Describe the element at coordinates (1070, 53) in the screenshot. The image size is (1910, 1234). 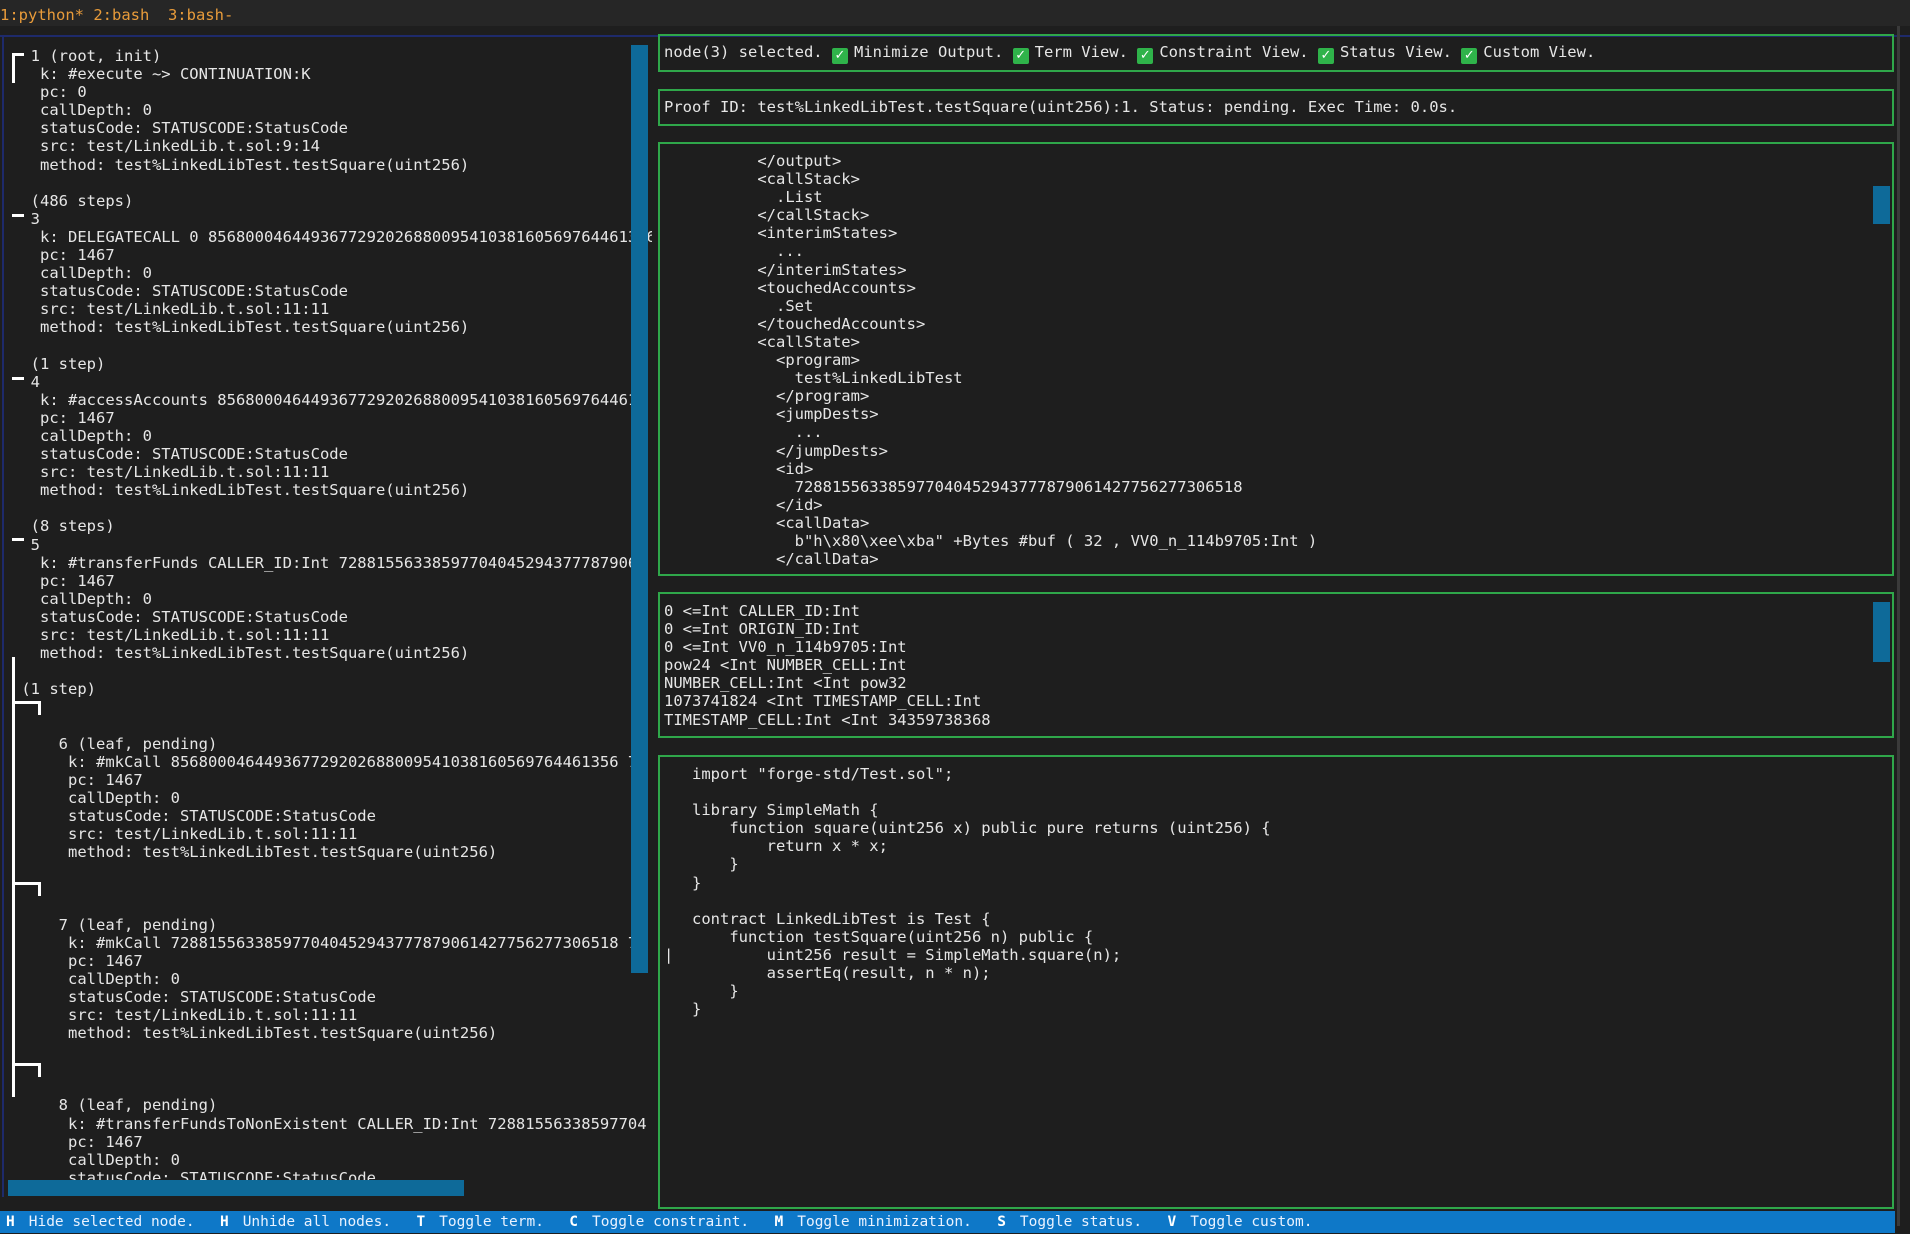
I see `toggle-term-view: ✓ Term View.` at that location.